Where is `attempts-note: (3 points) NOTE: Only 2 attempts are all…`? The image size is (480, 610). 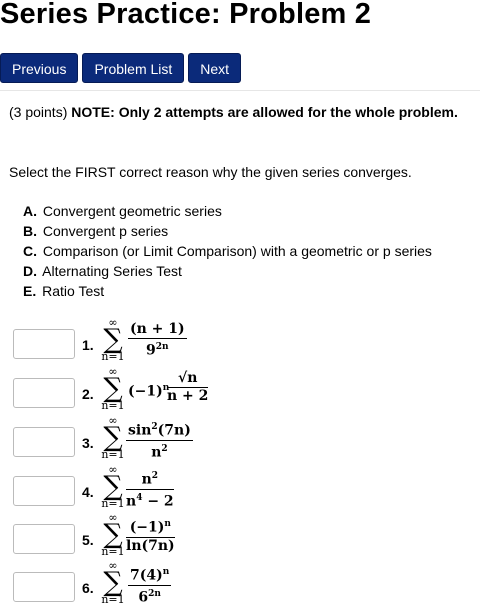 attempts-note: (3 points) NOTE: Only 2 attempts are all… is located at coordinates (233, 112).